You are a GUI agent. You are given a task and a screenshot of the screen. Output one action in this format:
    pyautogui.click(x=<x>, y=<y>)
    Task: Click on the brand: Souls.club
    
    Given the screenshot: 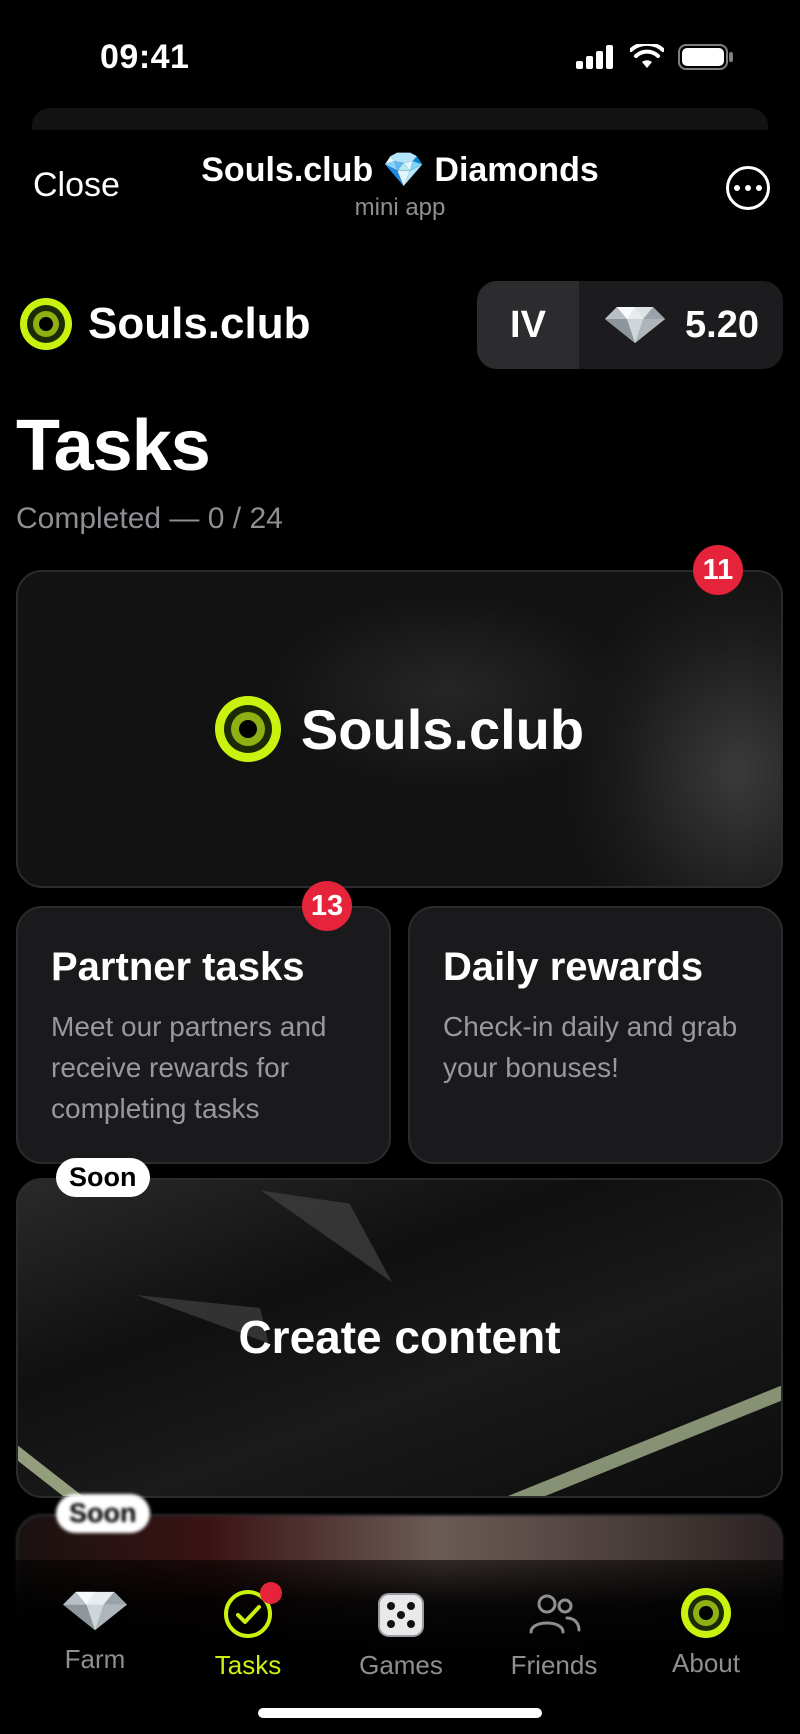 What is the action you would take?
    pyautogui.click(x=165, y=324)
    